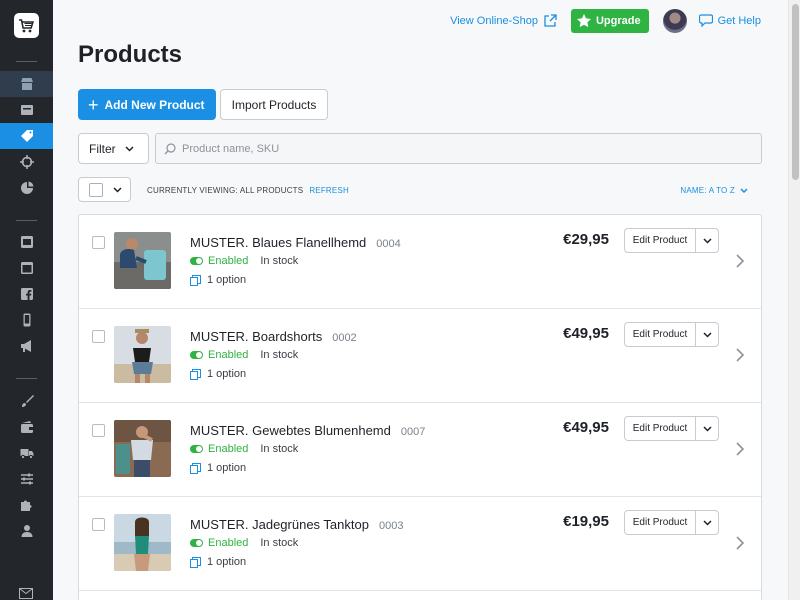 The height and width of the screenshot is (600, 800). I want to click on sidebar-item-facebook, so click(26, 294).